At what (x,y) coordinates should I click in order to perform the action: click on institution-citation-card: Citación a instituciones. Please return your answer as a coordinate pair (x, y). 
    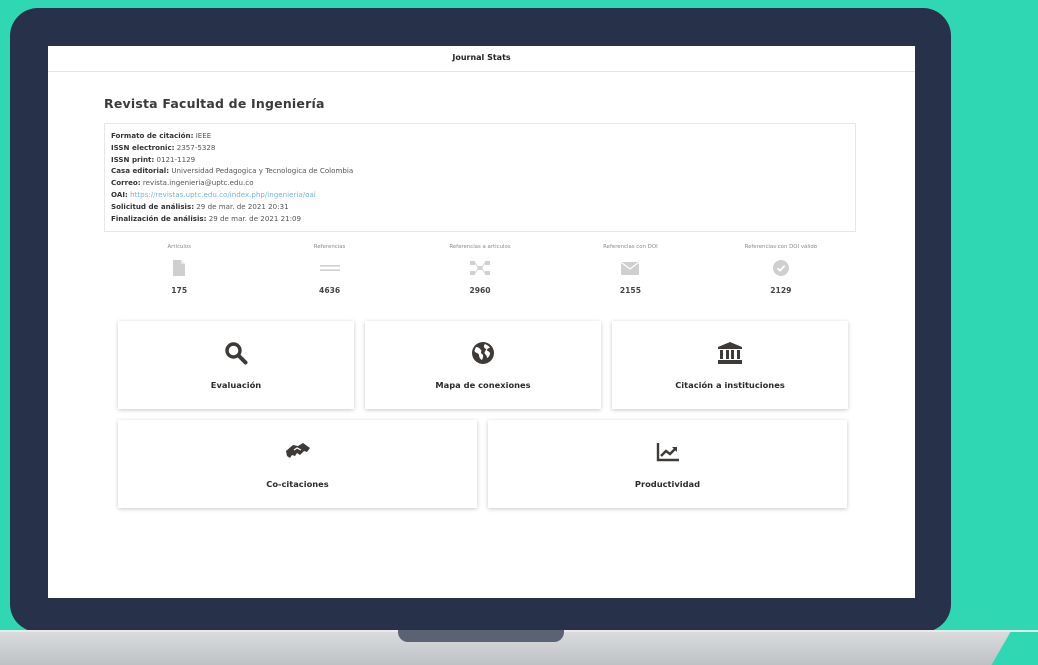
    Looking at the image, I should click on (730, 365).